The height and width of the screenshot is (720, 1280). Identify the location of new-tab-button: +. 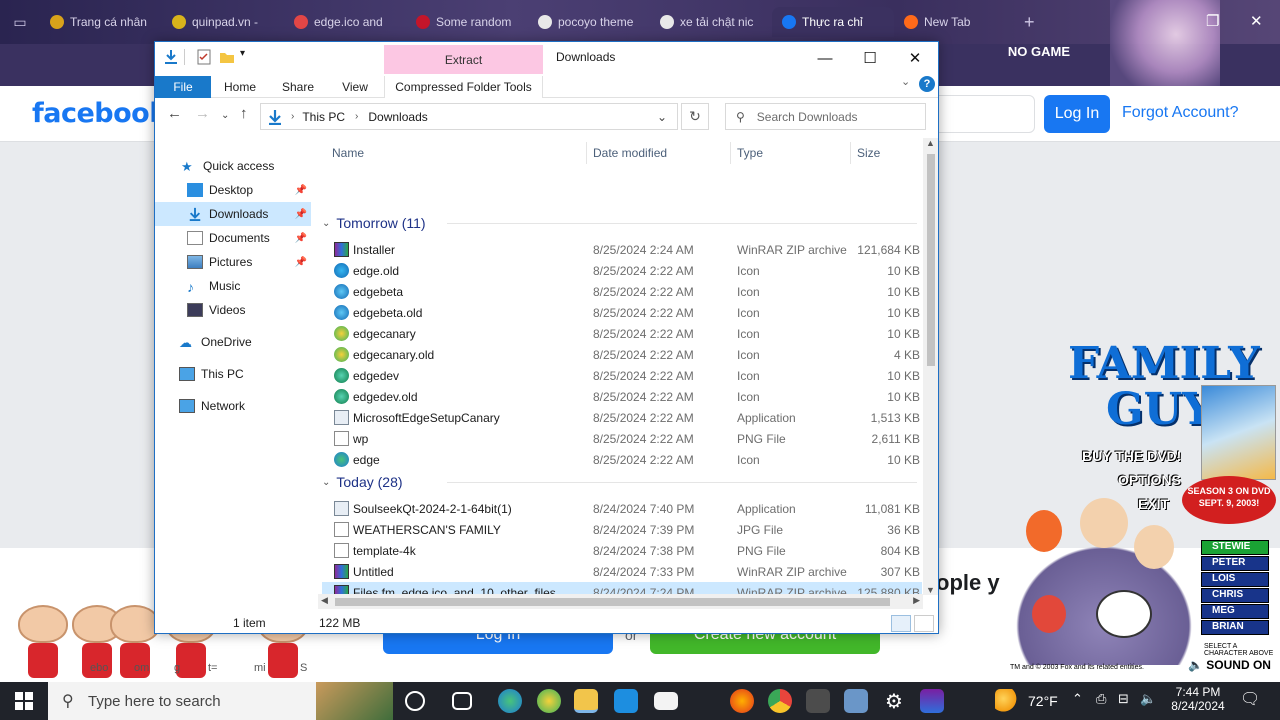
(1029, 22).